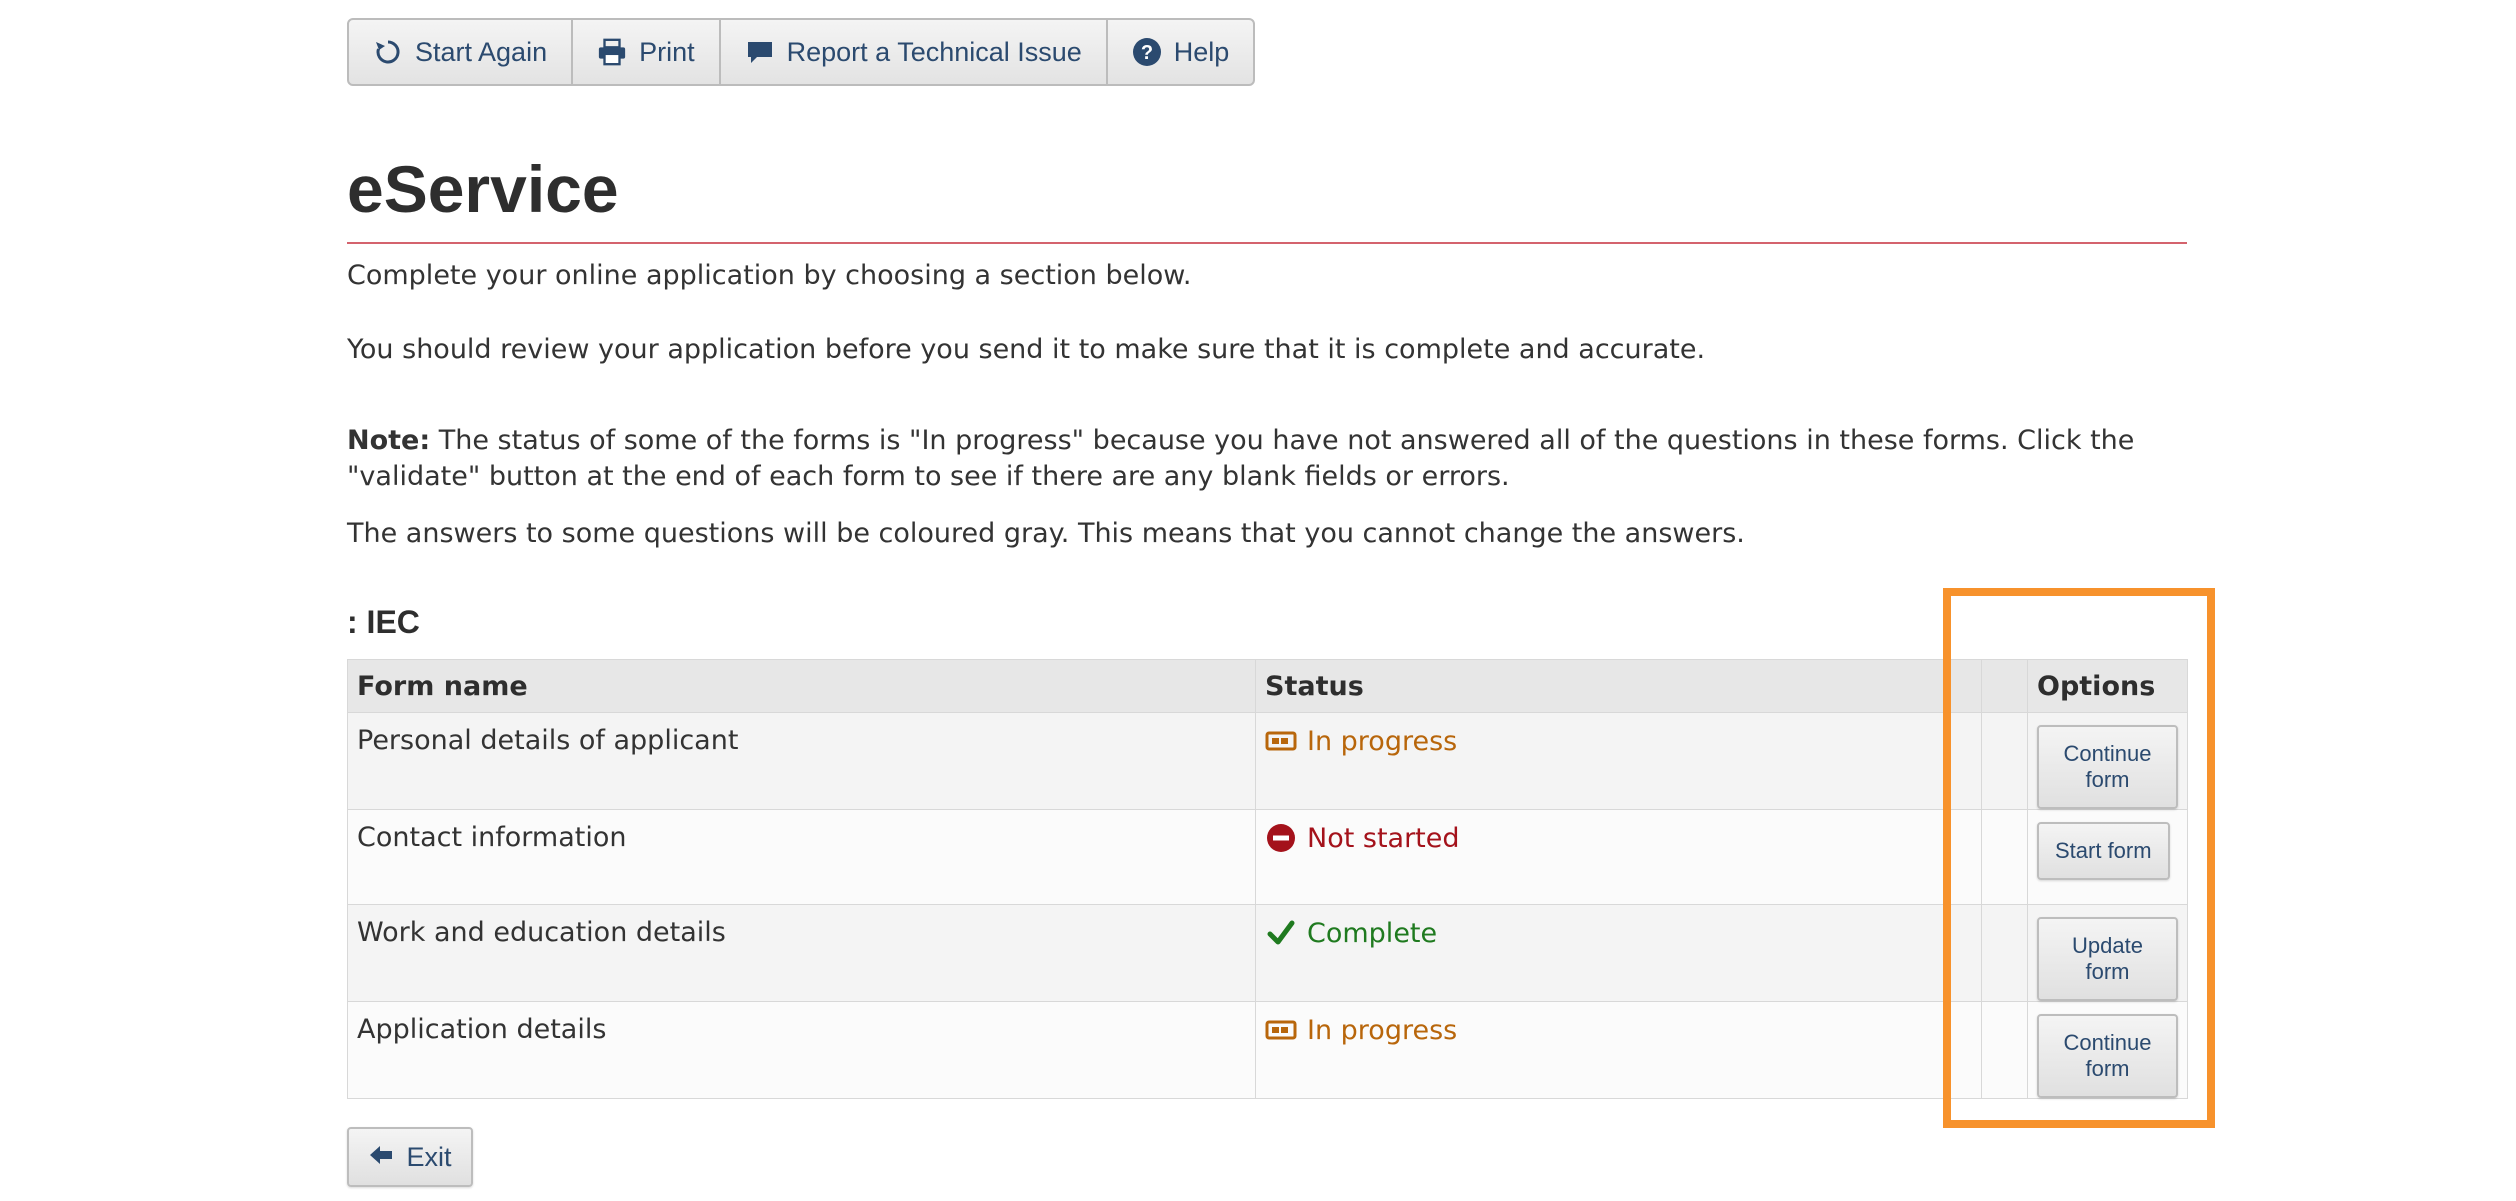 This screenshot has height=1201, width=2516. Describe the element at coordinates (2107, 959) in the screenshot. I see `update-form-button: Update form` at that location.